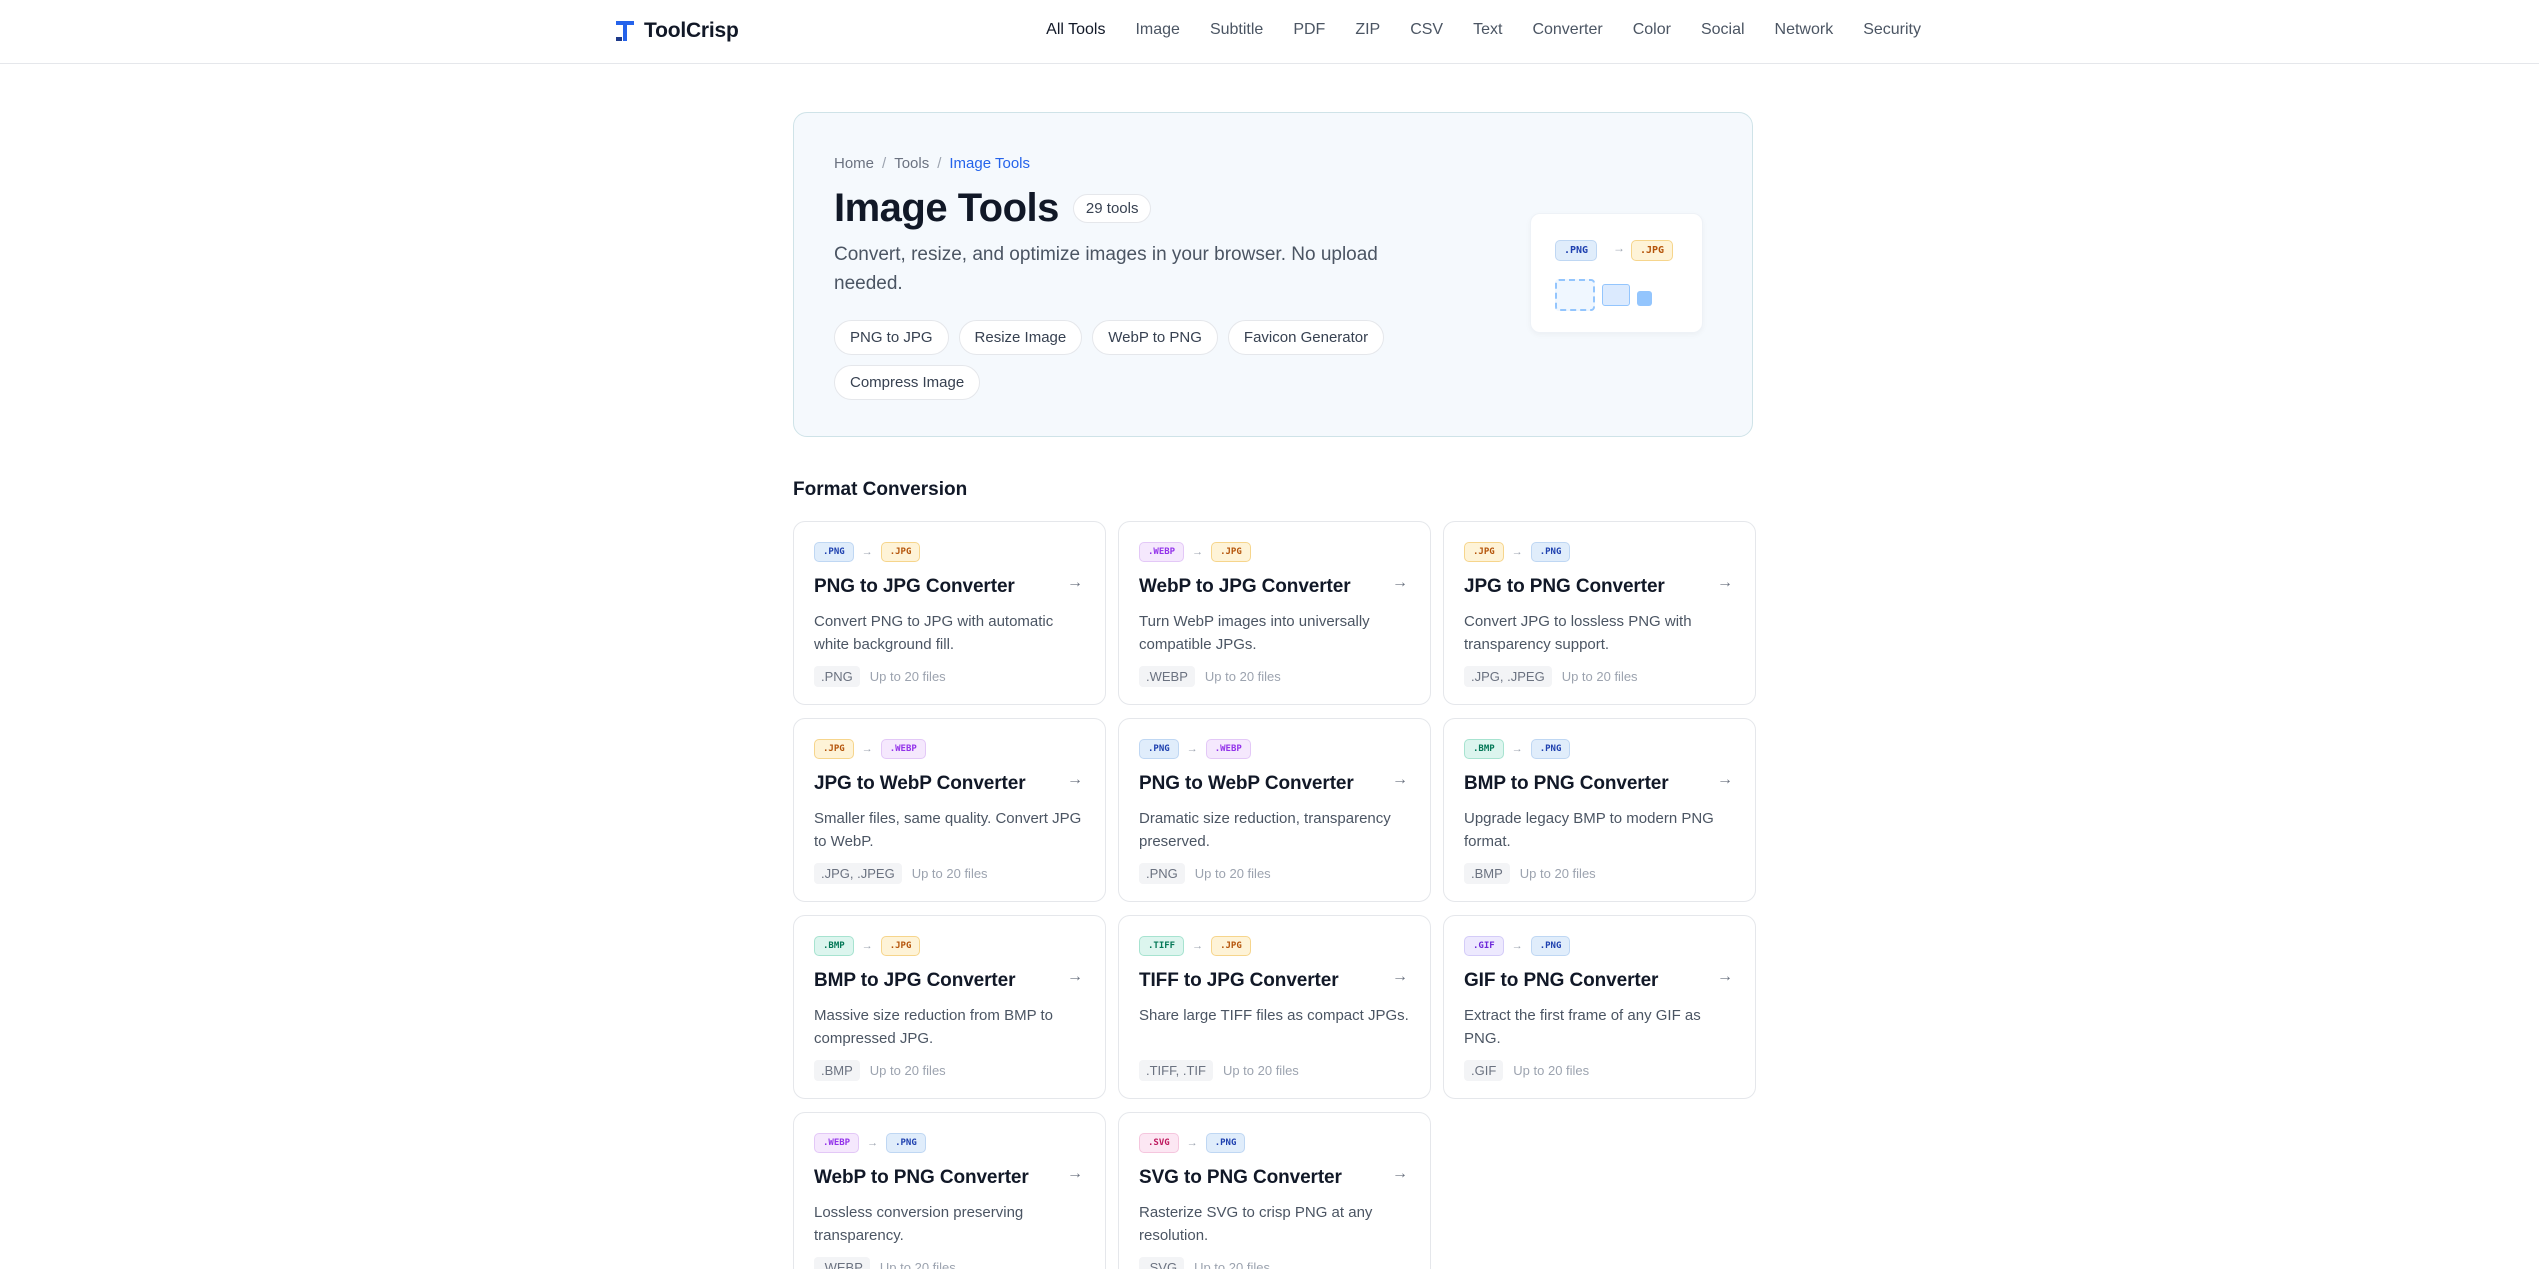 This screenshot has width=2539, height=1269. Describe the element at coordinates (1566, 783) in the screenshot. I see `tool-card-title: BMP to PNG Converter` at that location.